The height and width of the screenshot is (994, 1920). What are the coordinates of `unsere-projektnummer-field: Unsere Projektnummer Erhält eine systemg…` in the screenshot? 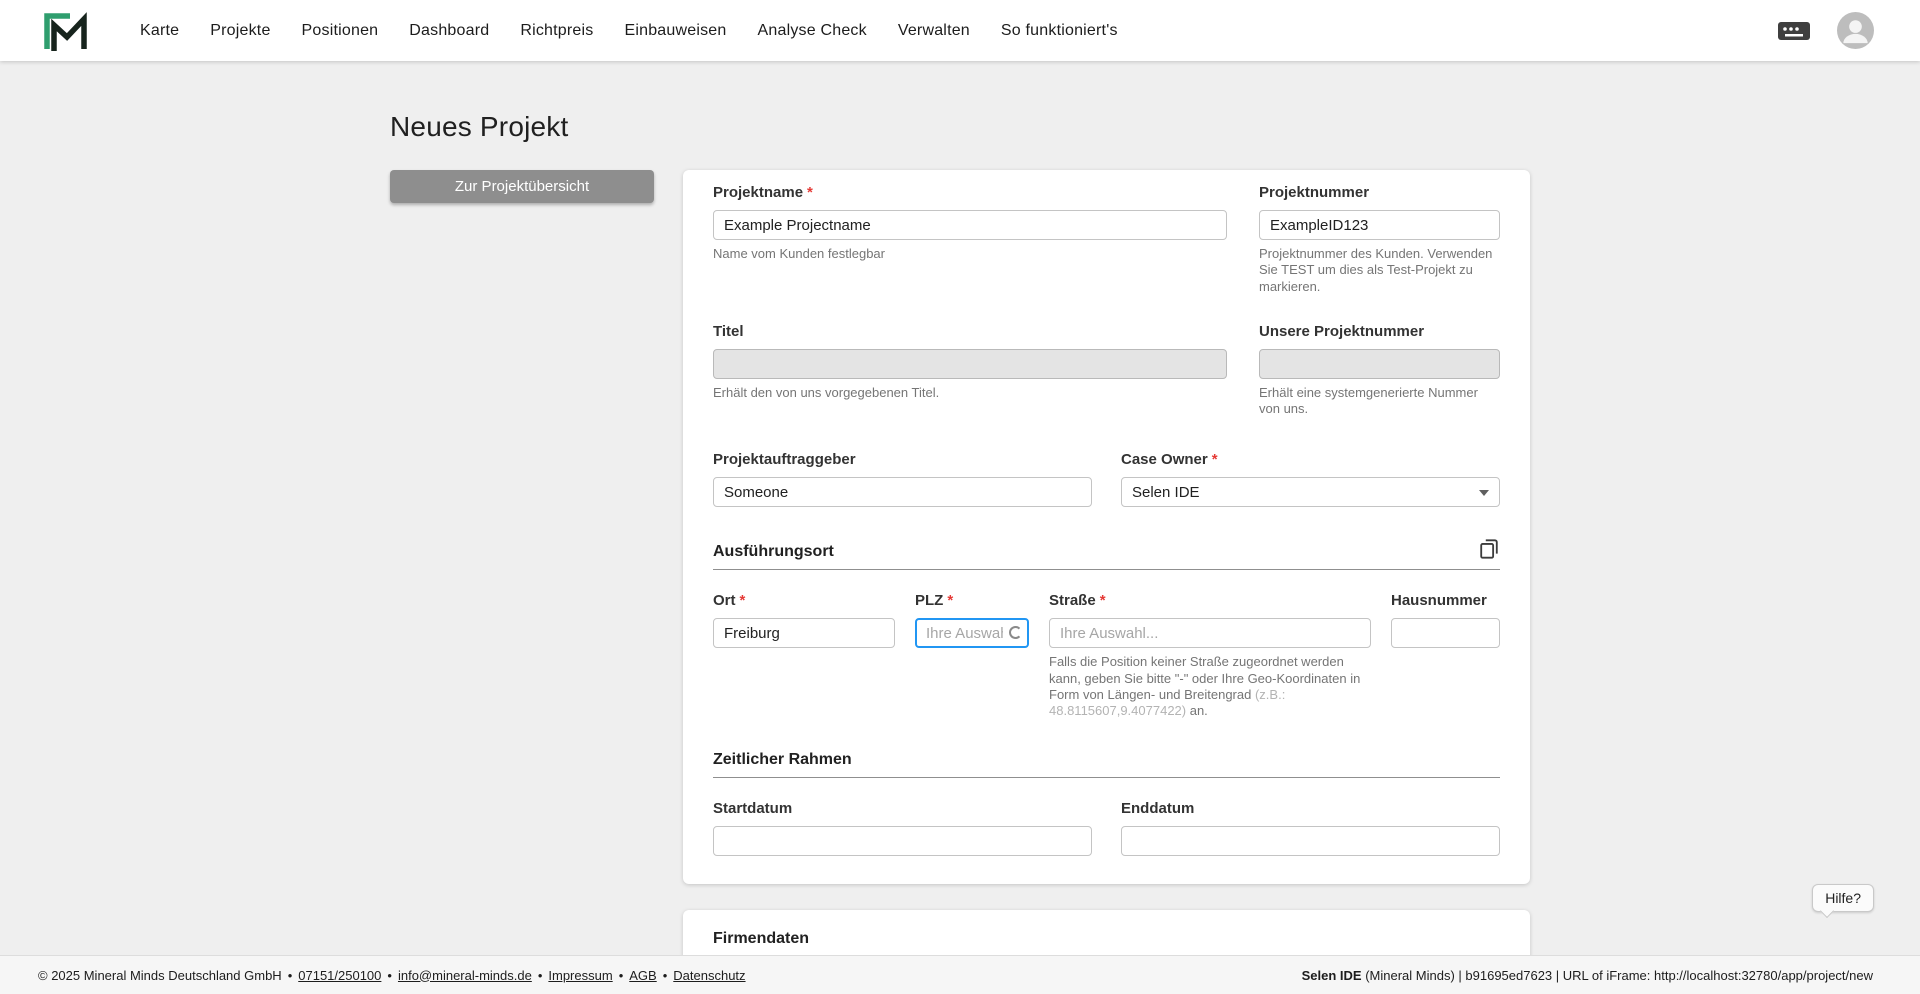 It's located at (1379, 370).